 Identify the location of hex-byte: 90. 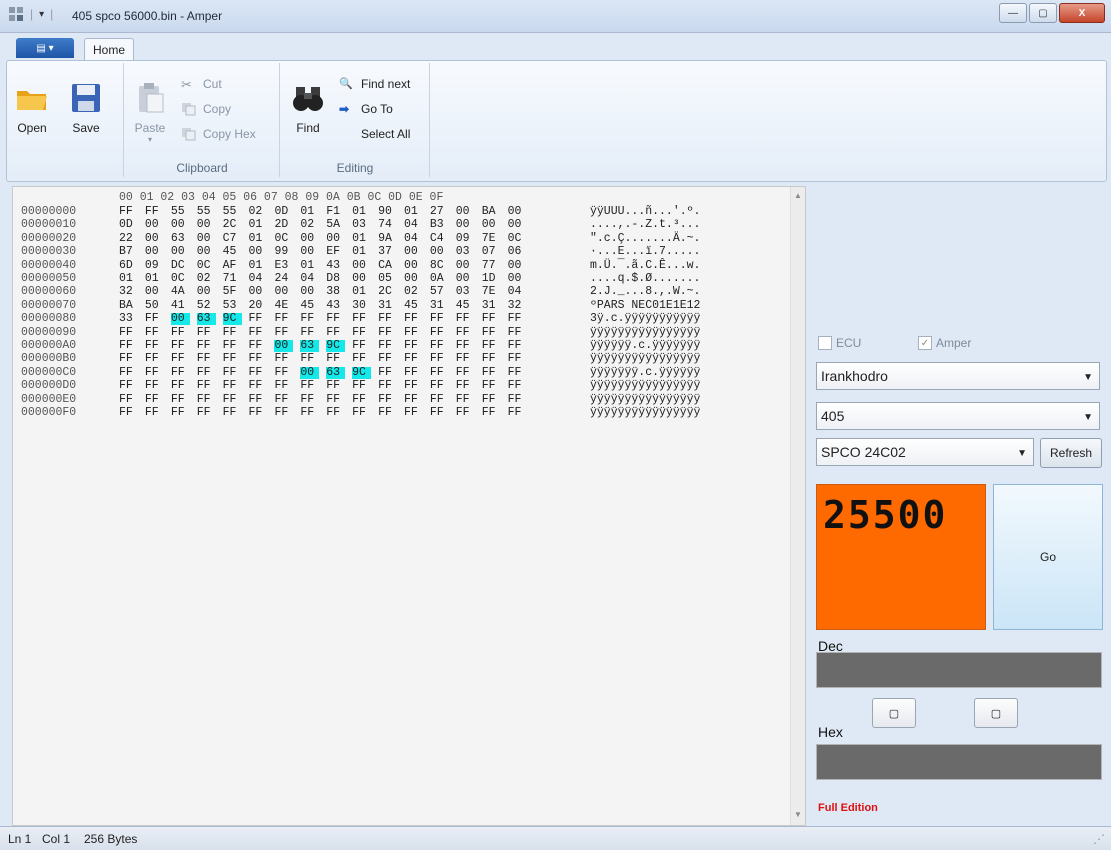
(387, 212).